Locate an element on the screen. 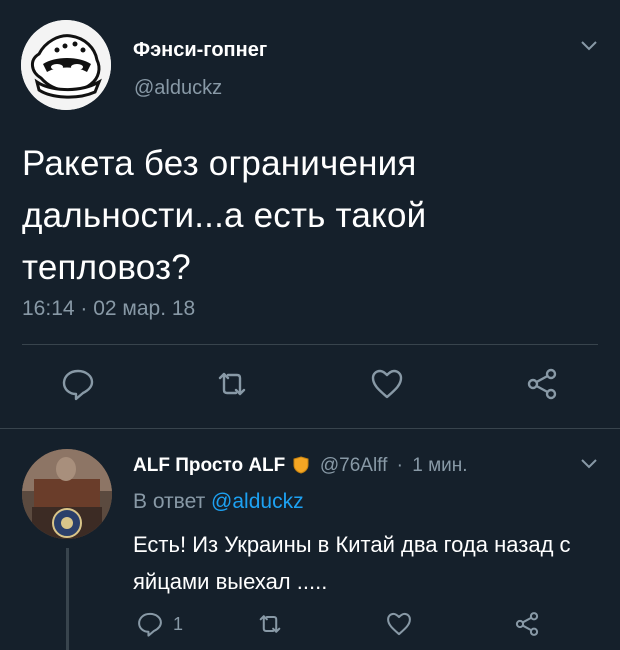 Image resolution: width=620 pixels, height=650 pixels. author-handle: @alduckz is located at coordinates (178, 88).